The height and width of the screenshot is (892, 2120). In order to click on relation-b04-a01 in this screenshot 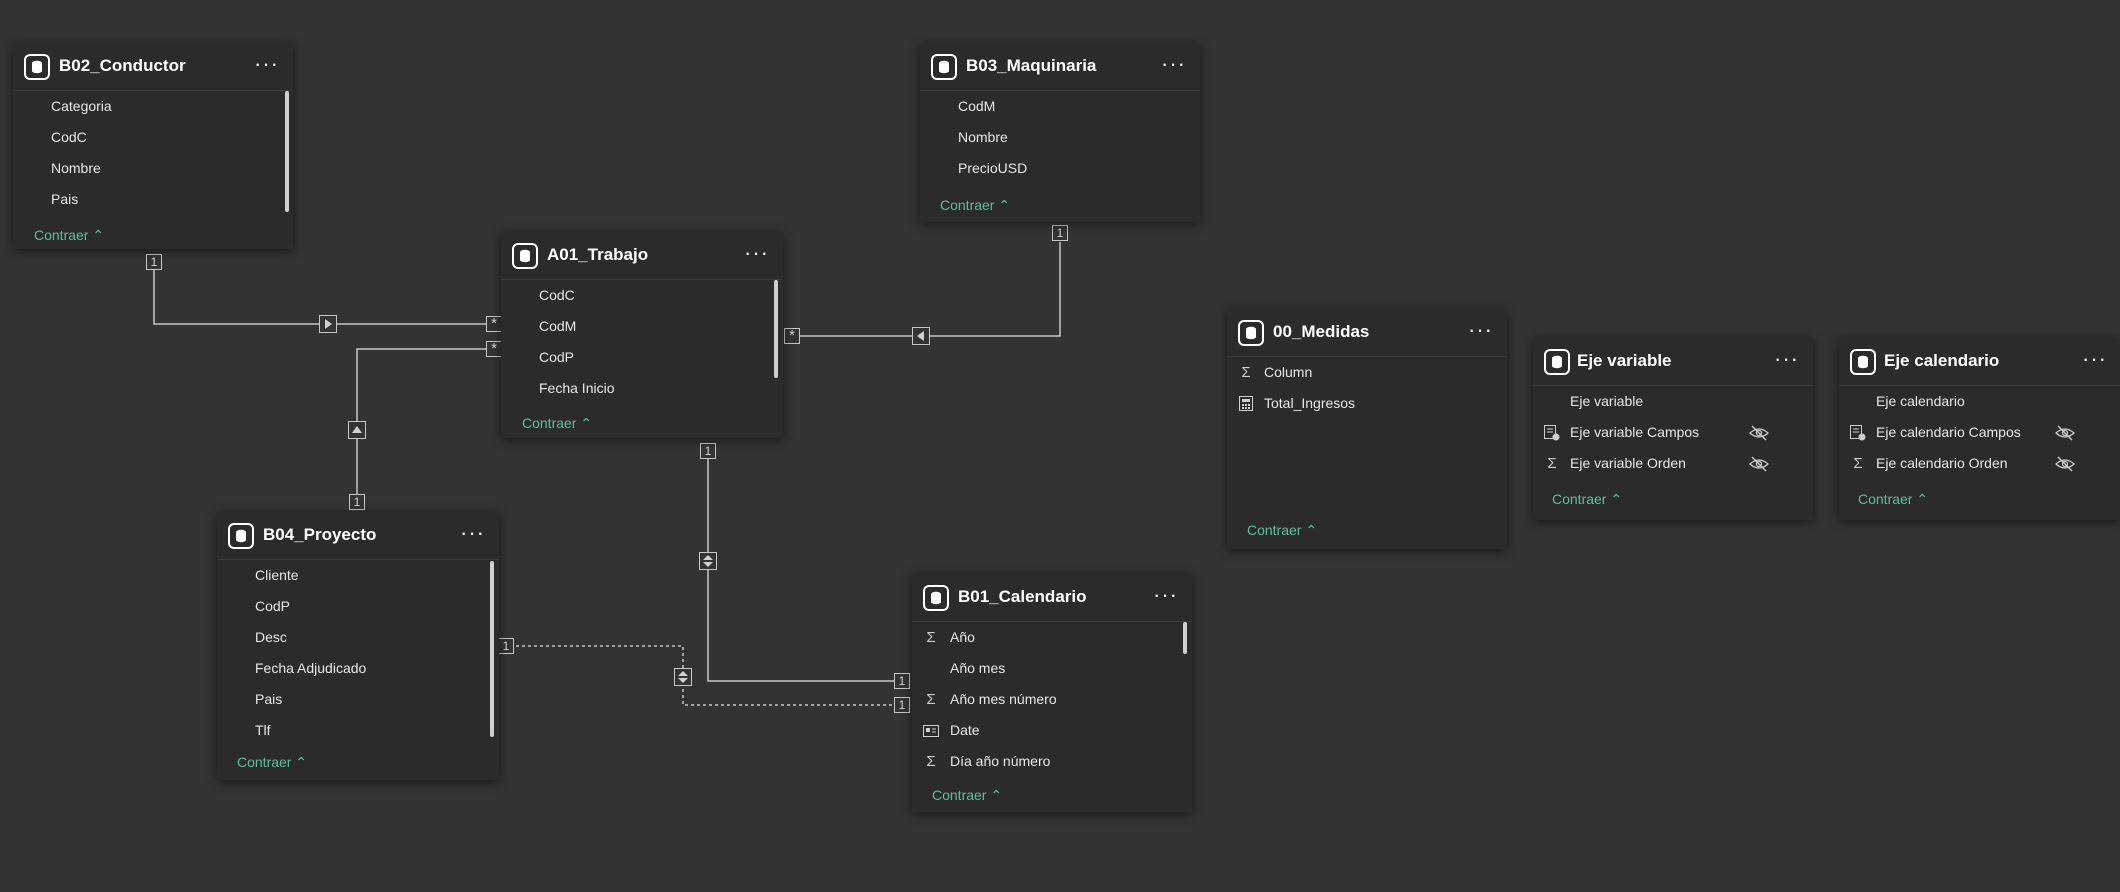, I will do `click(425, 424)`.